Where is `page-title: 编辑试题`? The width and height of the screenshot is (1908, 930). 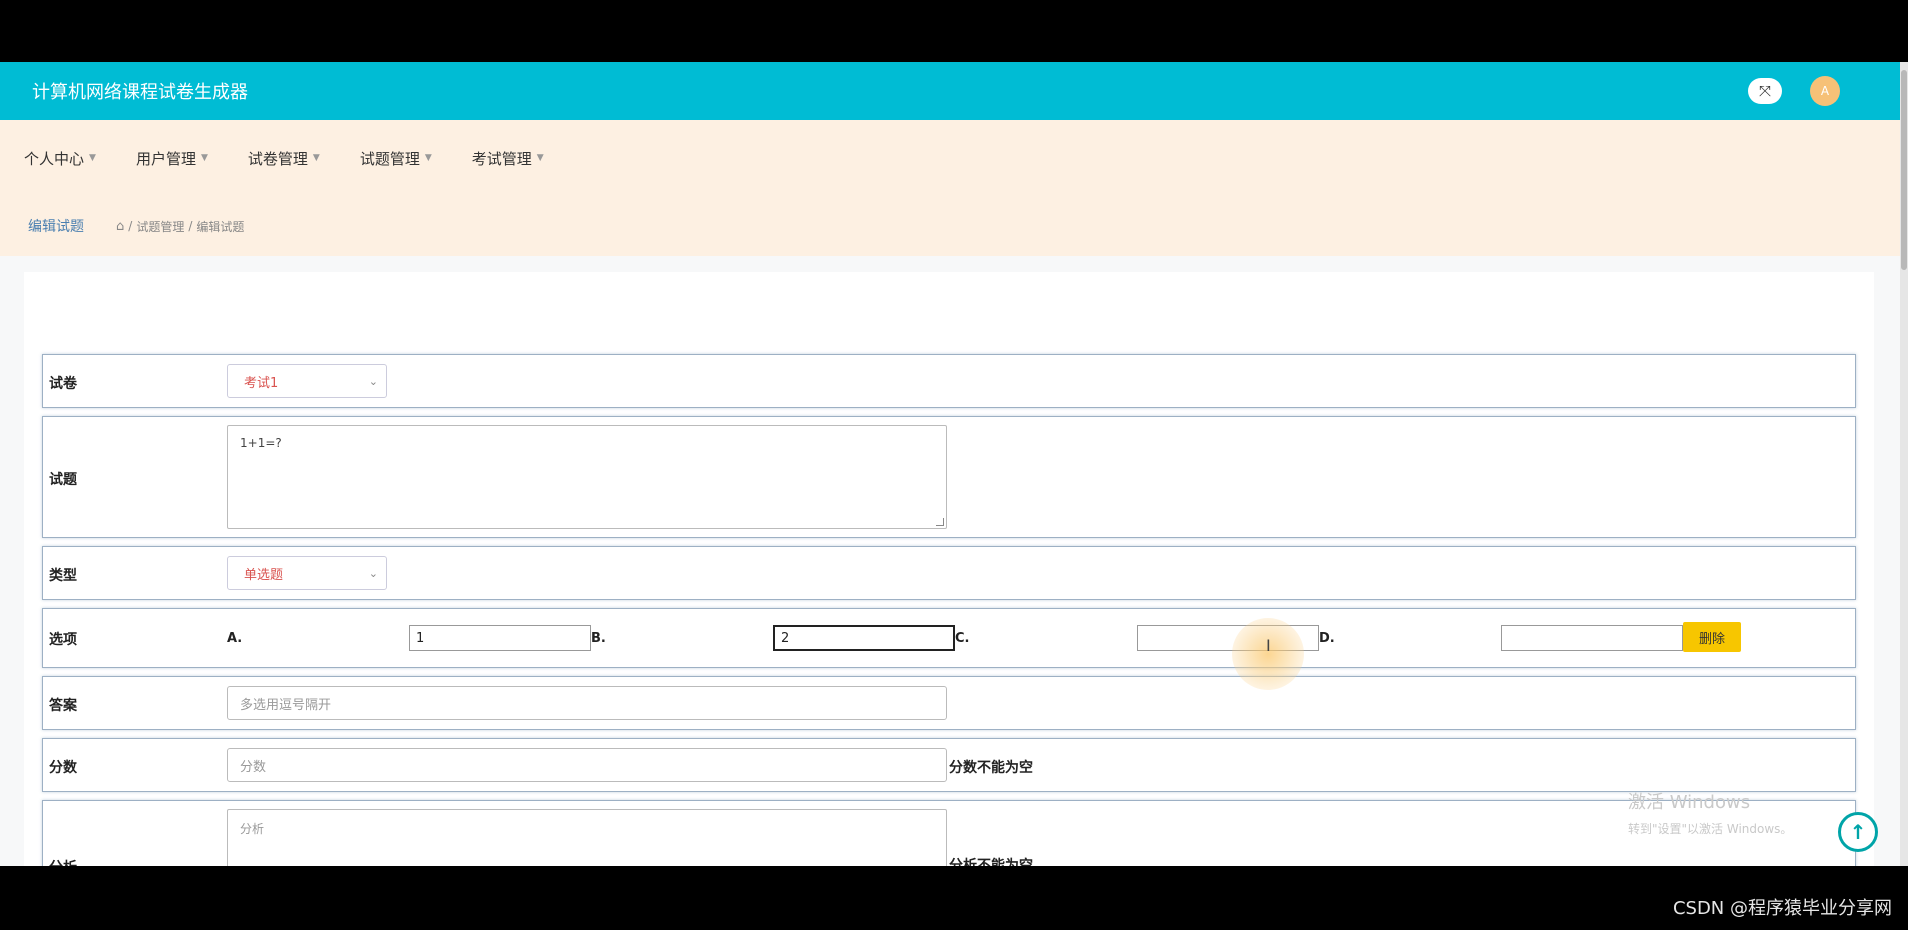
page-title: 编辑试题 is located at coordinates (56, 227).